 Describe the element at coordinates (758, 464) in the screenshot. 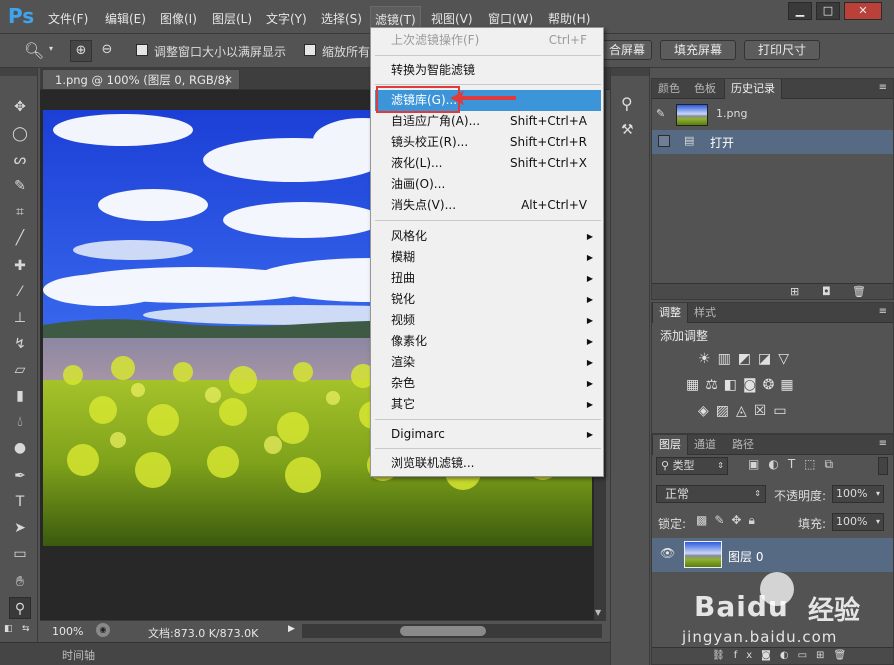

I see `filter-pixel-icon: ▣` at that location.